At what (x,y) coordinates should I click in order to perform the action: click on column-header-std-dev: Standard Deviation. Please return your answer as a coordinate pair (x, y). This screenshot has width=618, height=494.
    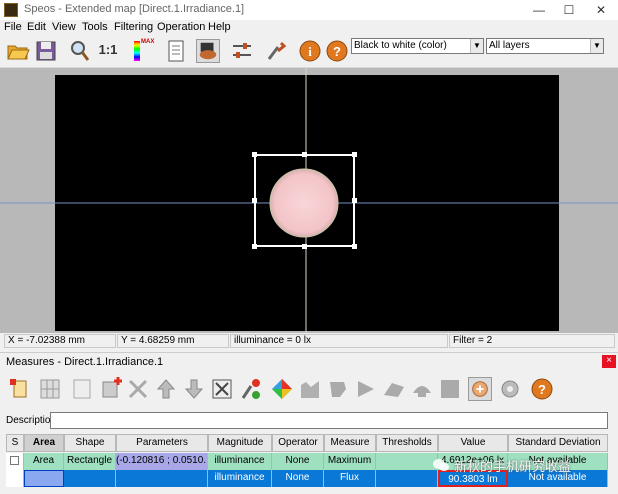
    Looking at the image, I should click on (558, 443).